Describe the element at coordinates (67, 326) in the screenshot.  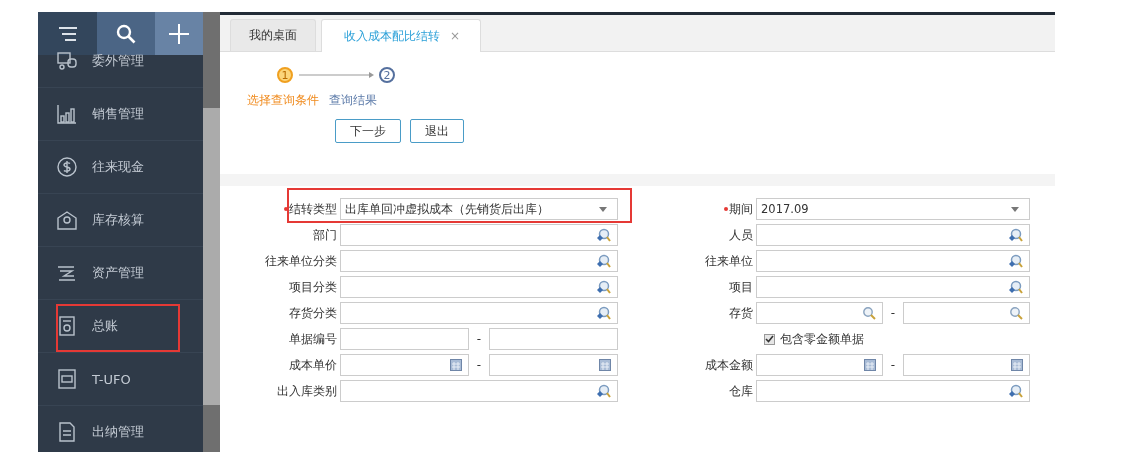
I see `ledger-icon` at that location.